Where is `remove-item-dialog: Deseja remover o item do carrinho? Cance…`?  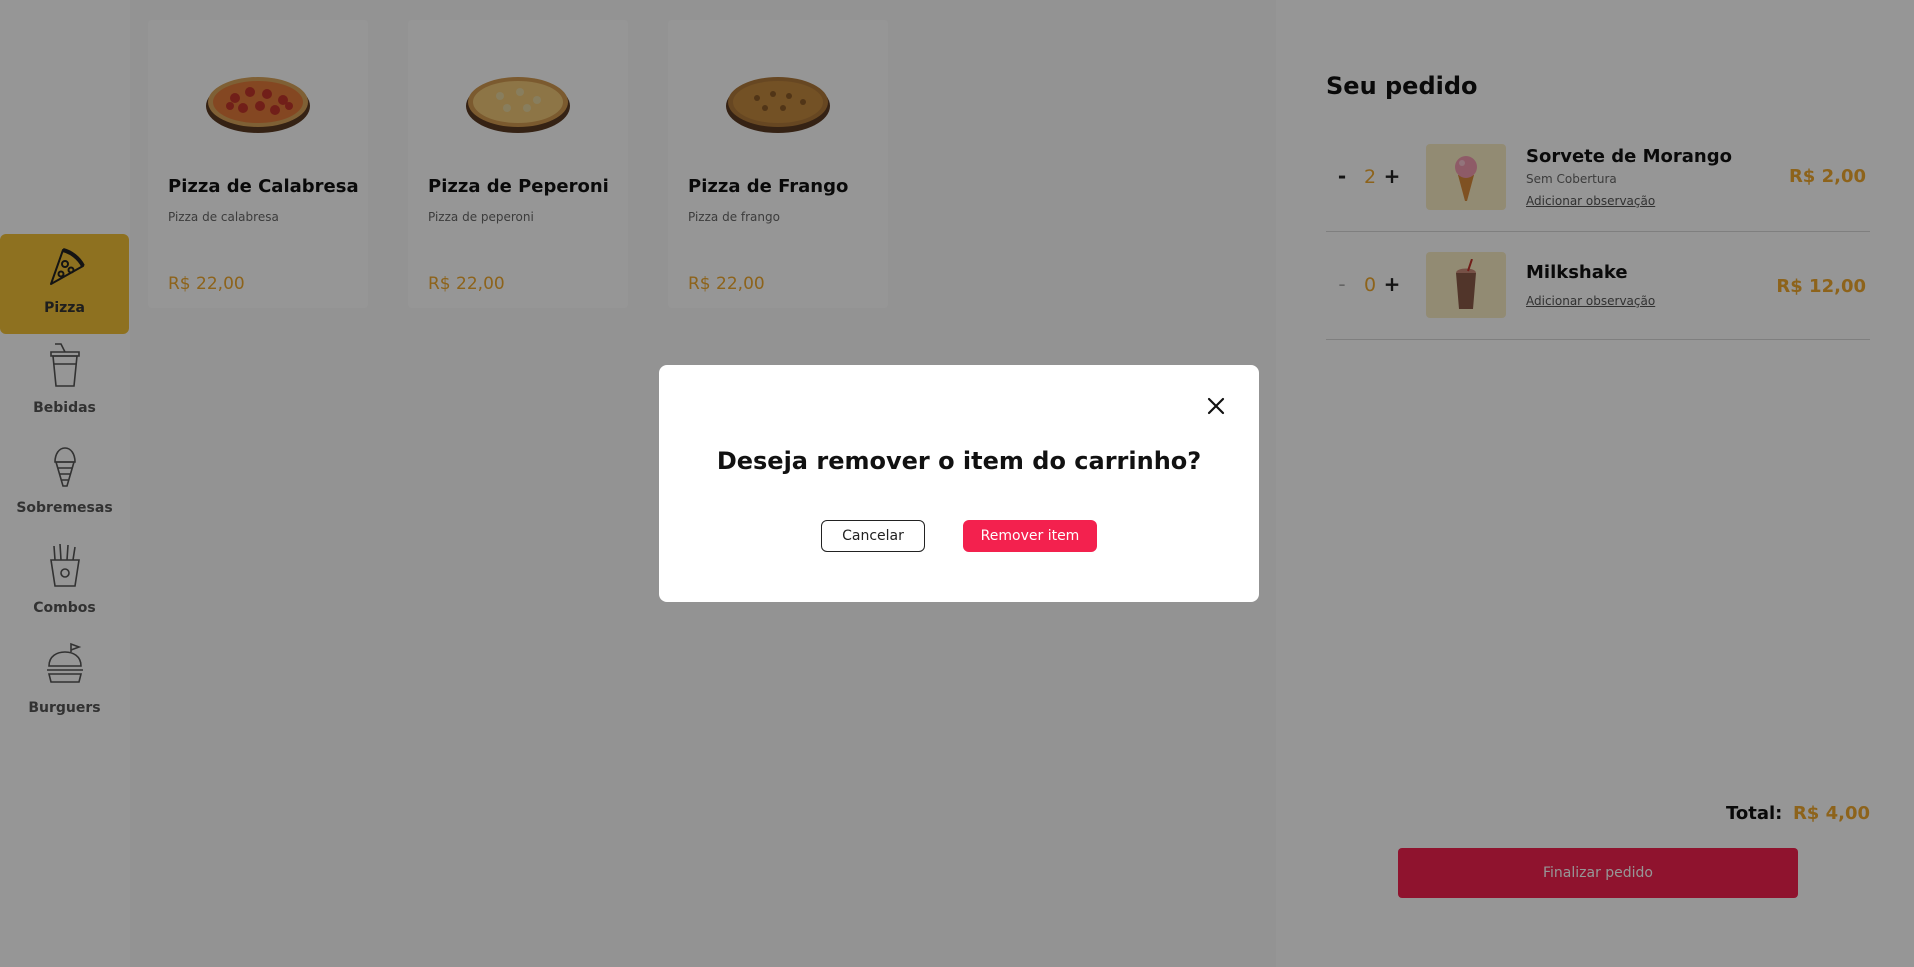 remove-item-dialog: Deseja remover o item do carrinho? Cance… is located at coordinates (959, 483).